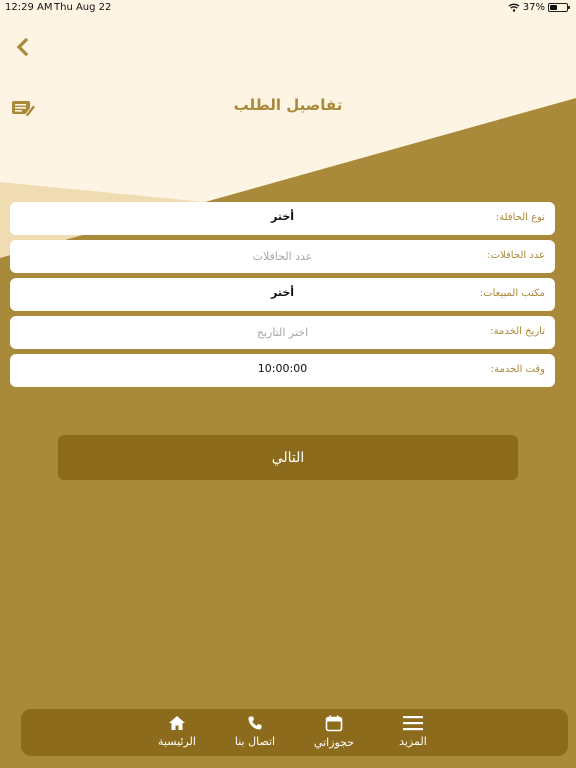  What do you see at coordinates (512, 293) in the screenshot?
I see `sales-office-label: مكتب المبيعات:` at bounding box center [512, 293].